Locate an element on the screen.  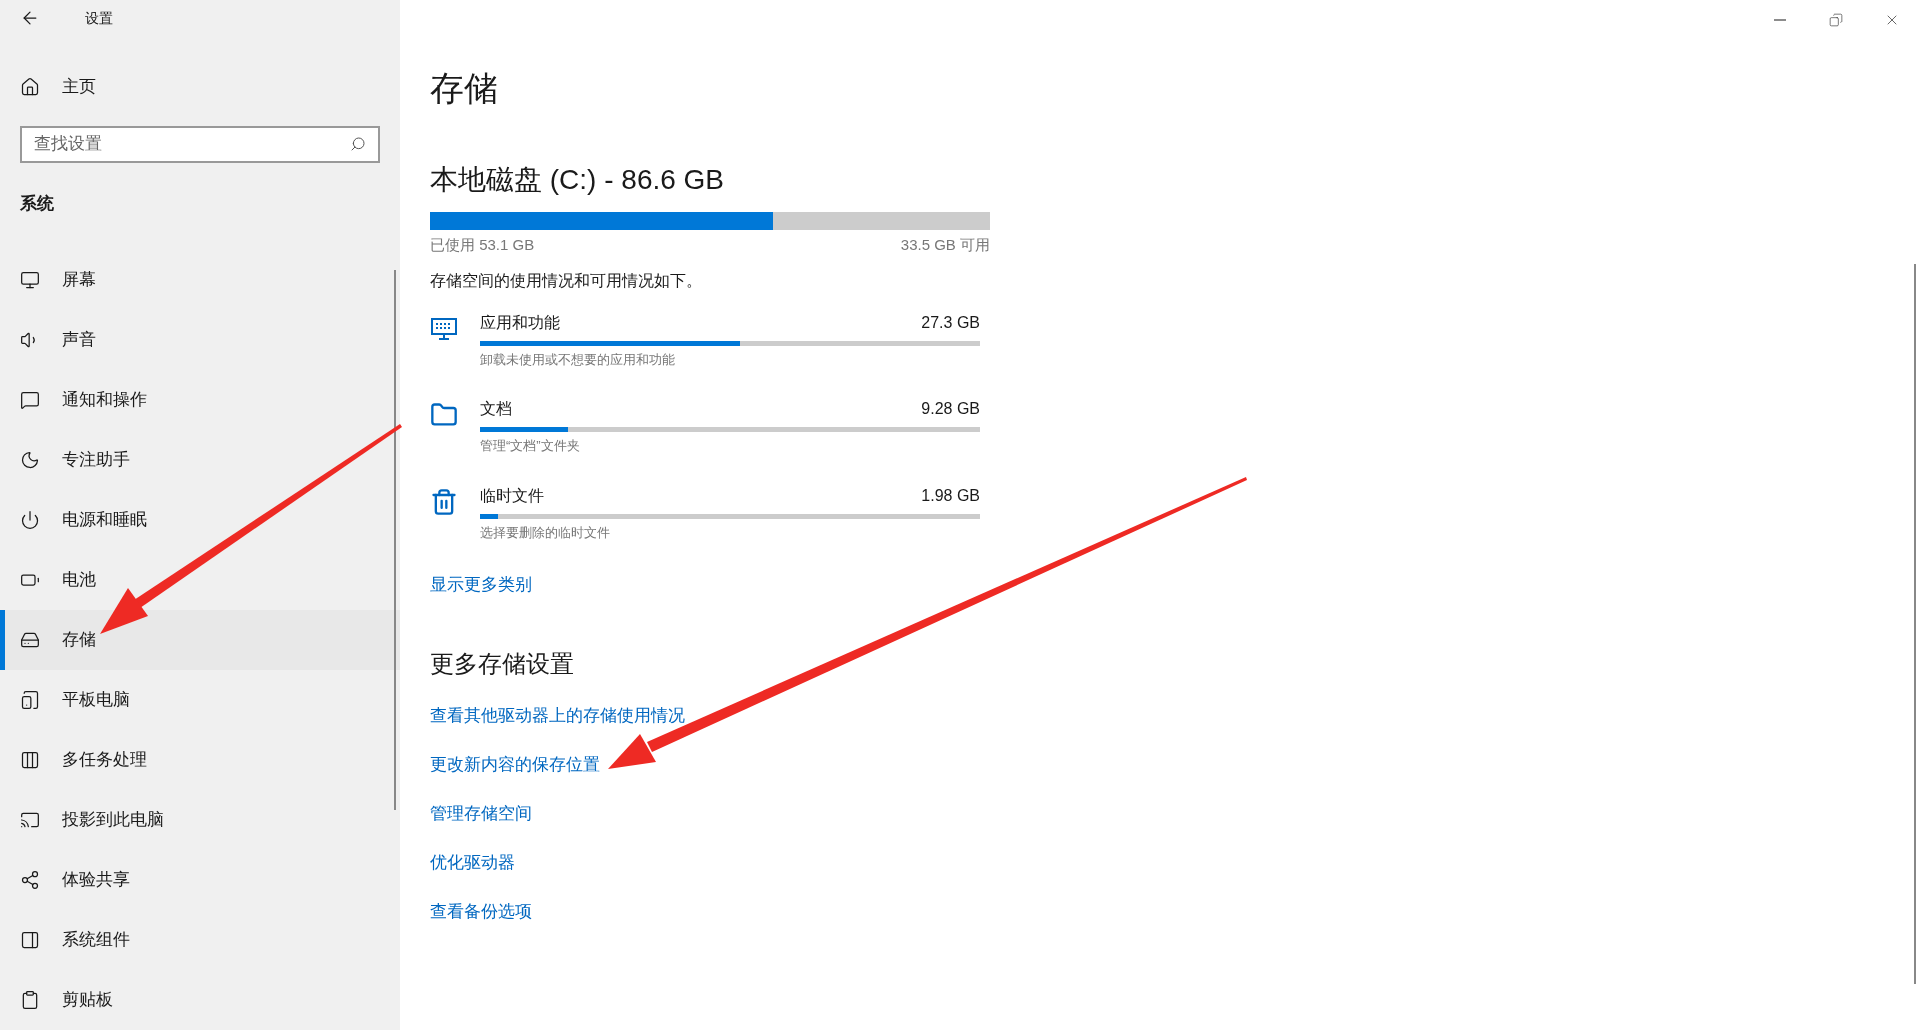
used-space-text: 已使用 53.1 GB is located at coordinates (482, 245).